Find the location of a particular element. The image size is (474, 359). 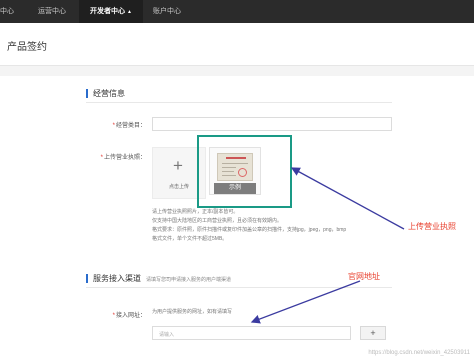

url-label: *接入网址： is located at coordinates (116, 314).